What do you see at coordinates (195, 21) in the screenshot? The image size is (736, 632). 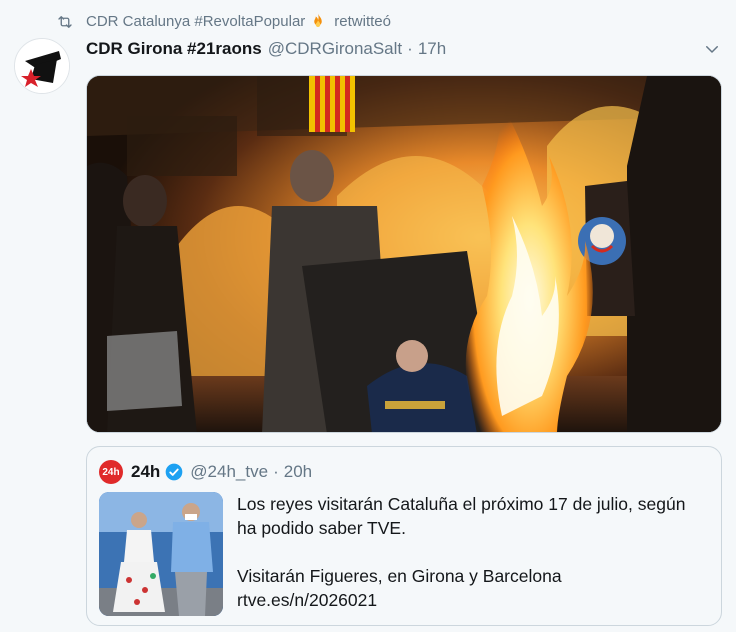 I see `retweeter-name: CDR Catalunya #RevoltaPopular` at bounding box center [195, 21].